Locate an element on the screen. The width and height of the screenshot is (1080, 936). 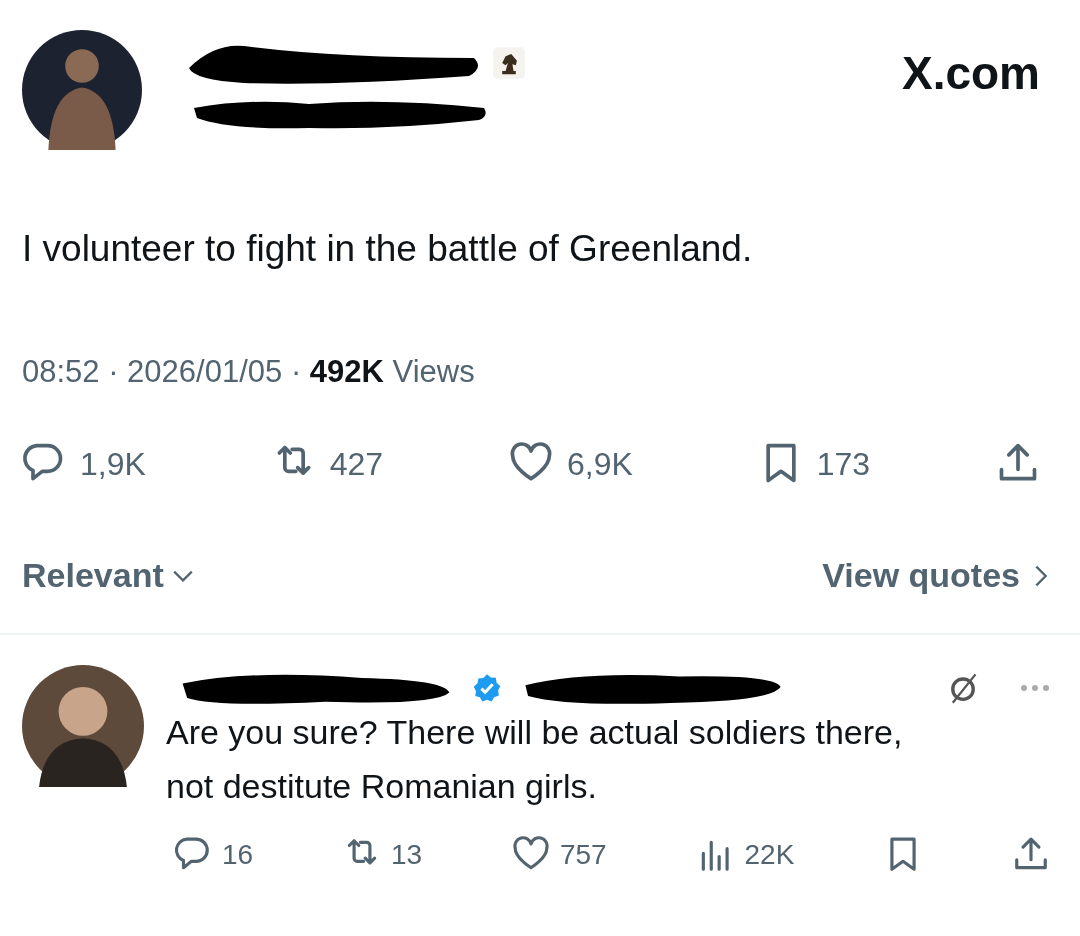
reply-button: 16 is located at coordinates (214, 854).